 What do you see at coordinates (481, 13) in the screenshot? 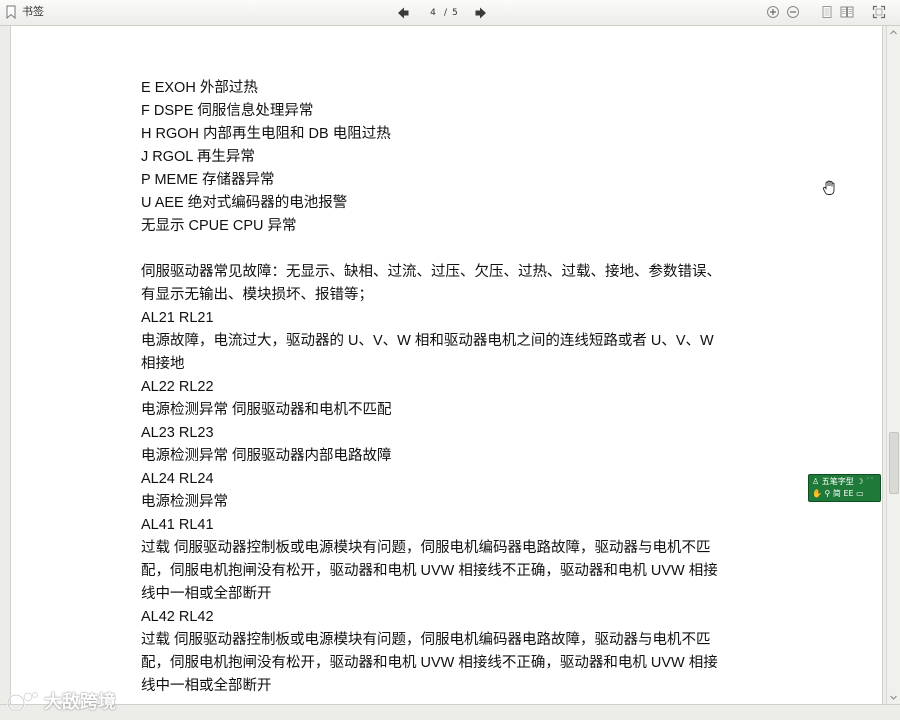
I see `next-page-icon` at bounding box center [481, 13].